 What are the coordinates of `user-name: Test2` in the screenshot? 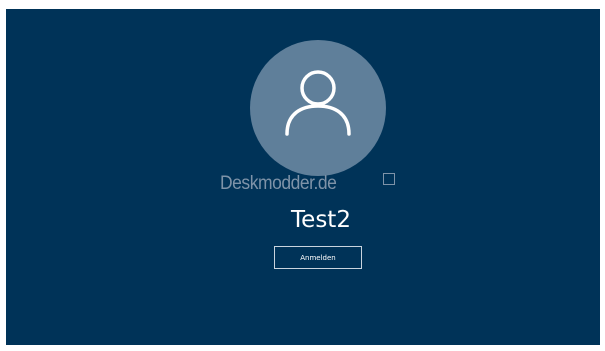 It's located at (321, 220).